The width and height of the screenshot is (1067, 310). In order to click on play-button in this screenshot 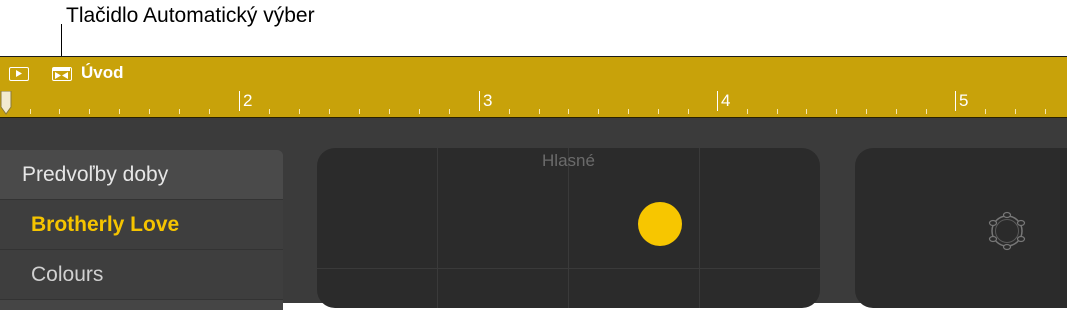, I will do `click(19, 74)`.